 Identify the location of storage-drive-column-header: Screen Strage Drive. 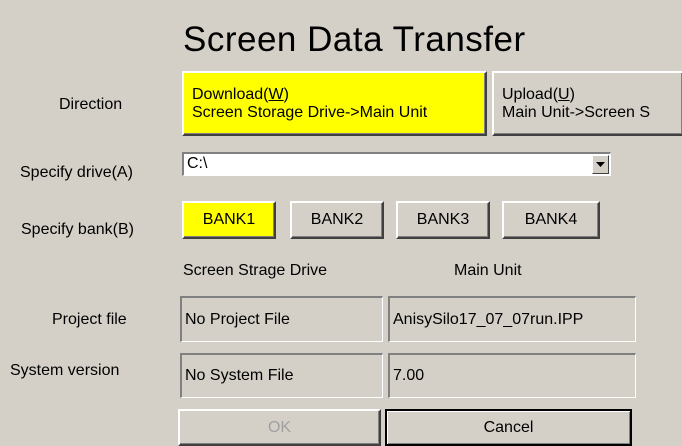
(255, 270).